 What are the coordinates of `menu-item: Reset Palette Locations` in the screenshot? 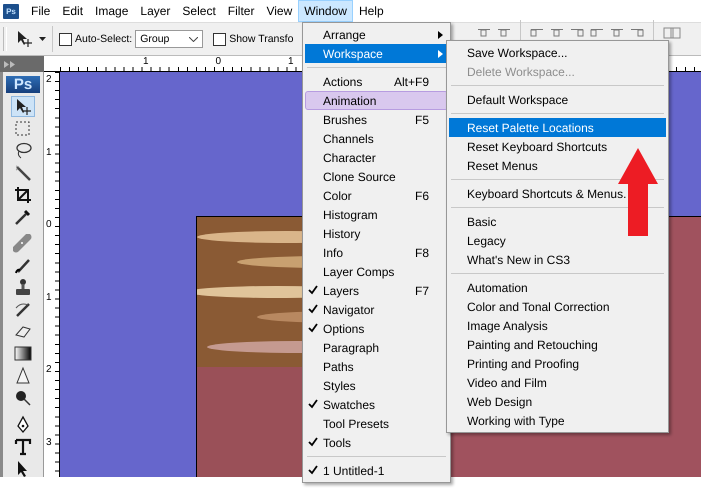 It's located at (557, 127).